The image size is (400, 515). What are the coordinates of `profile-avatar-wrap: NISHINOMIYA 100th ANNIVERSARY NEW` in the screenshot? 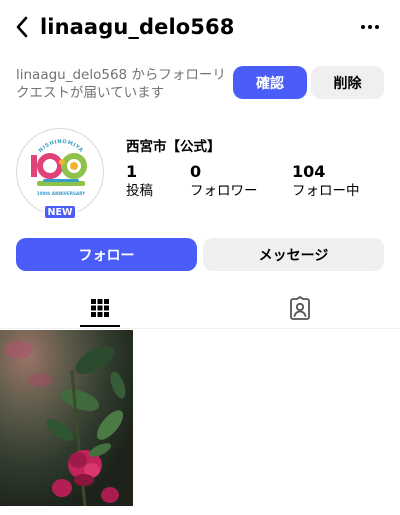 It's located at (60, 174).